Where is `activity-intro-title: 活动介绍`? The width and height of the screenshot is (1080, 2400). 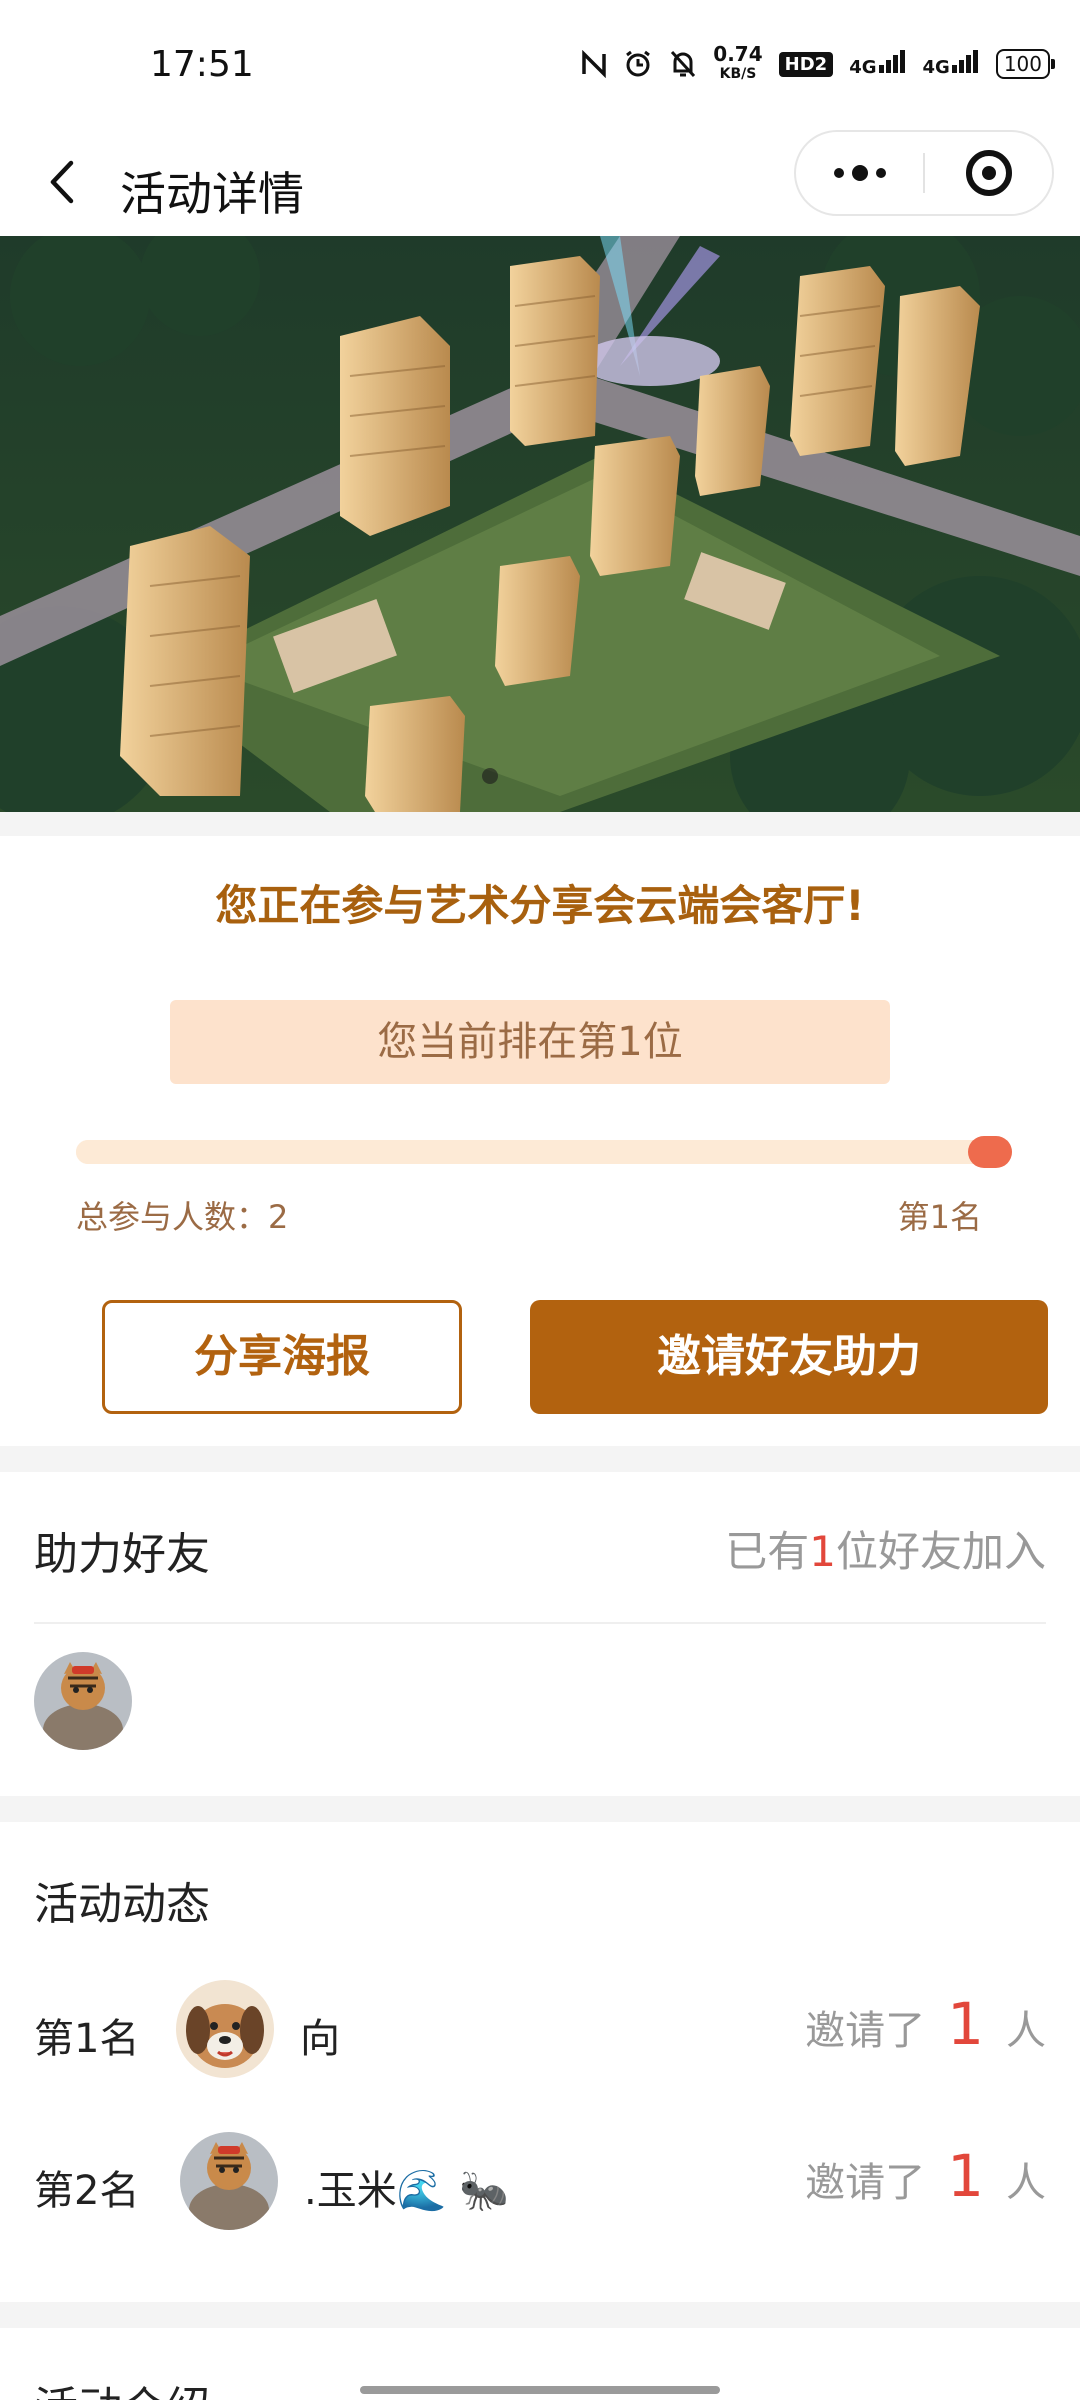
activity-intro-title: 活动介绍 is located at coordinates (122, 2386).